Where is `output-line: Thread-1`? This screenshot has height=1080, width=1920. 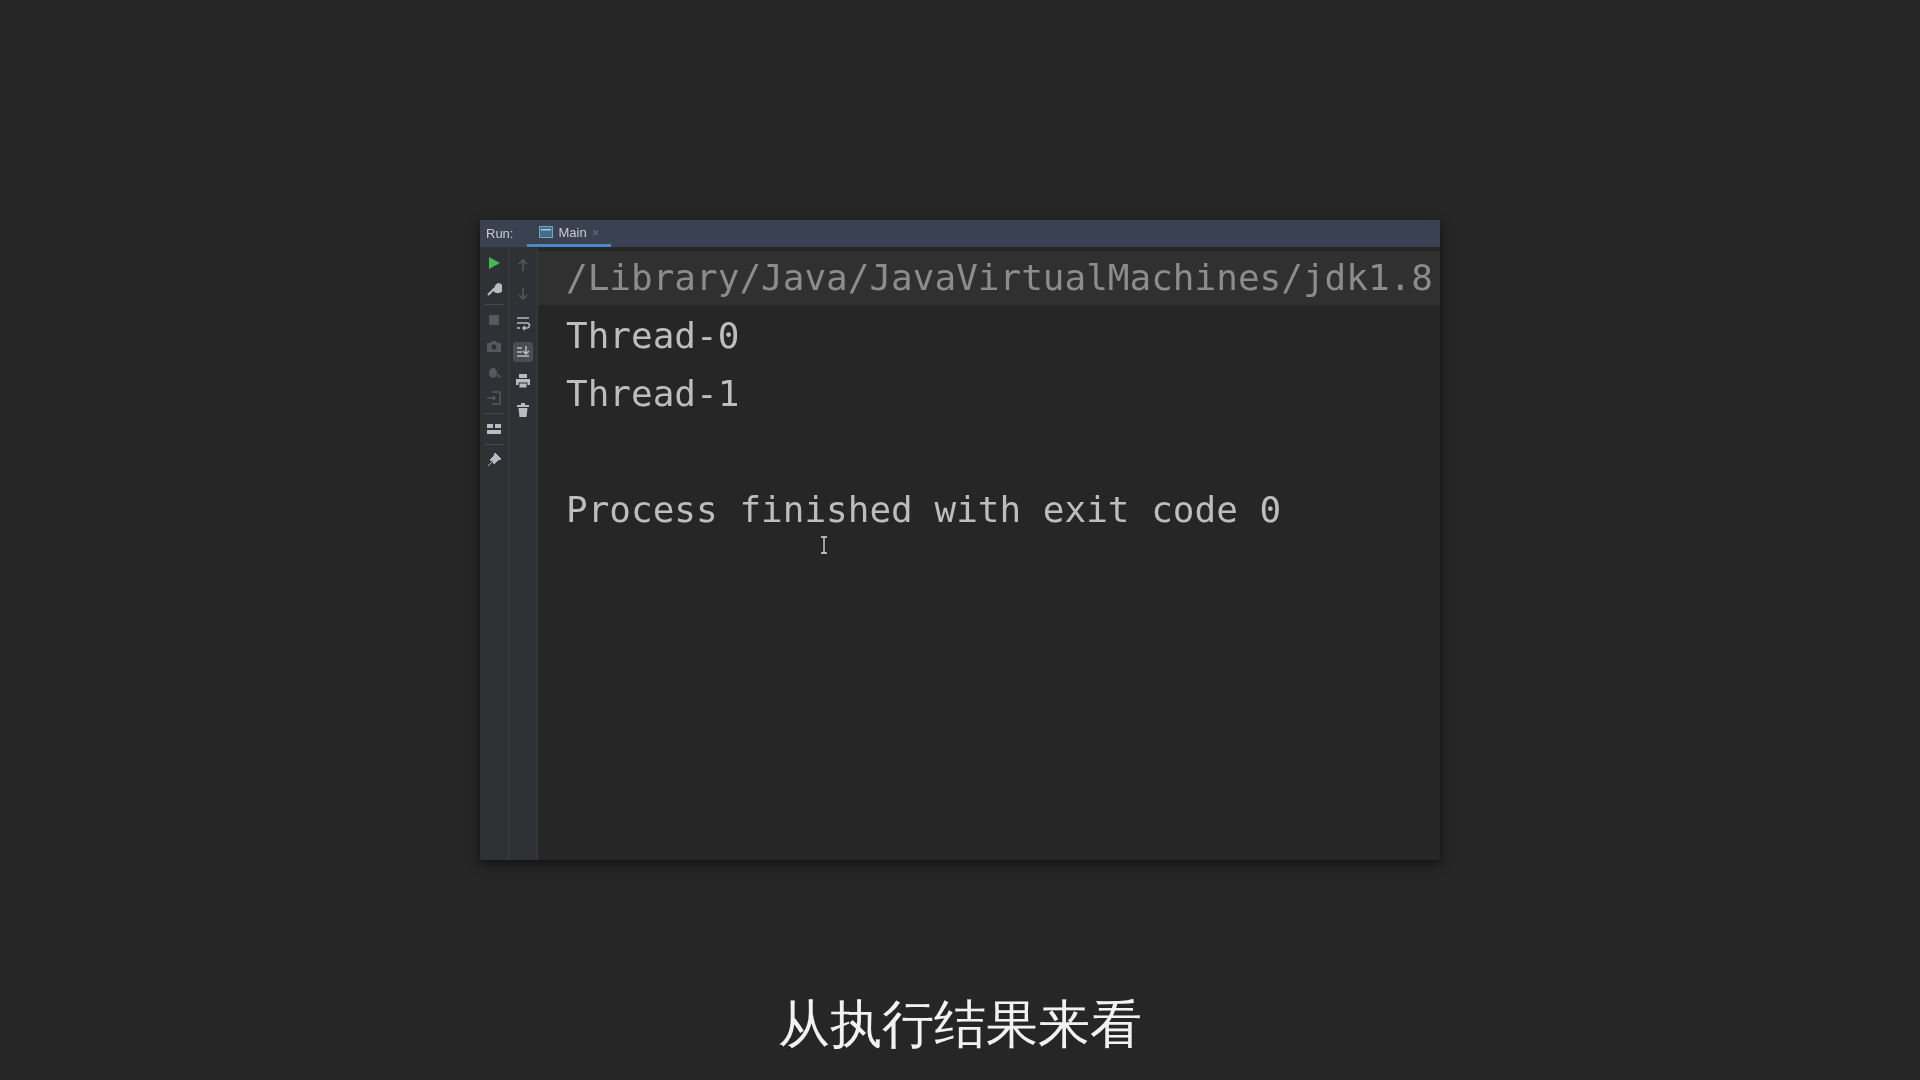 output-line: Thread-1 is located at coordinates (653, 394).